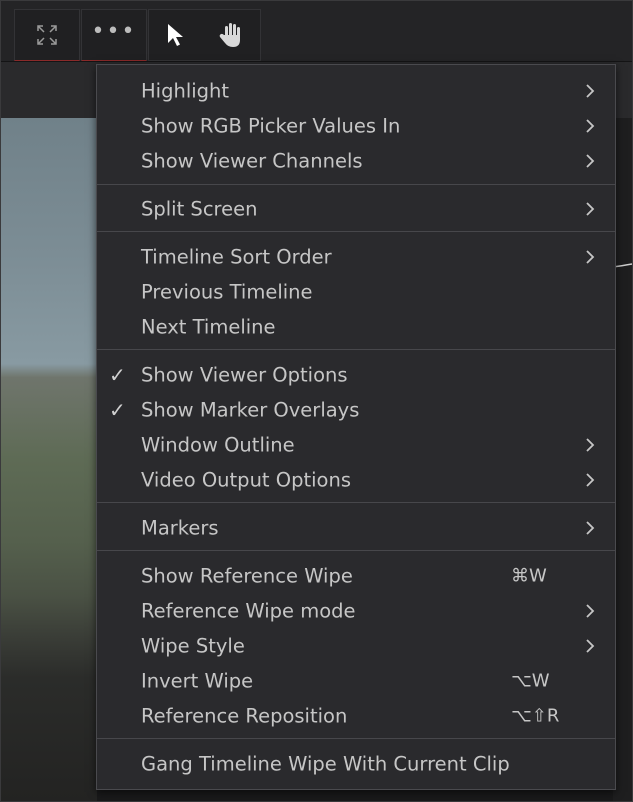 The image size is (633, 802). What do you see at coordinates (204, 35) in the screenshot?
I see `tool-group` at bounding box center [204, 35].